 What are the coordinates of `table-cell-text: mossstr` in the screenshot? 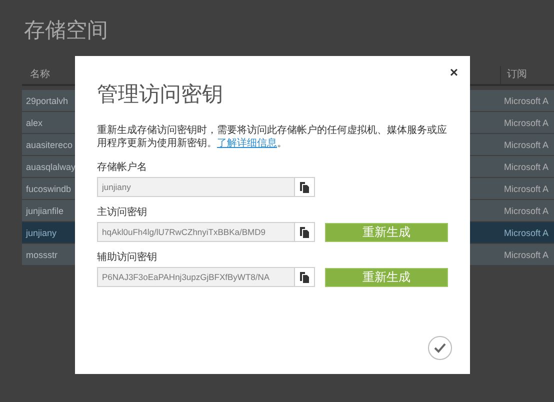 It's located at (41, 255).